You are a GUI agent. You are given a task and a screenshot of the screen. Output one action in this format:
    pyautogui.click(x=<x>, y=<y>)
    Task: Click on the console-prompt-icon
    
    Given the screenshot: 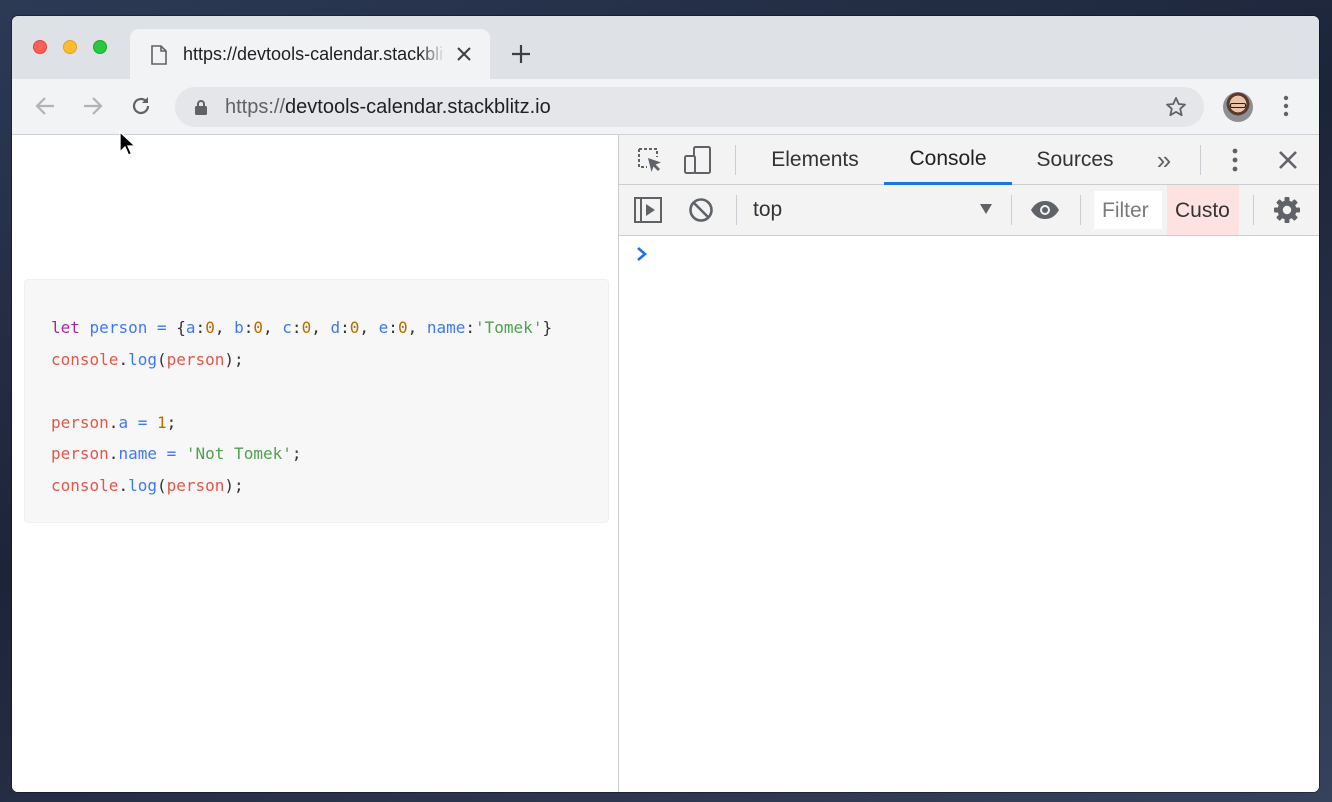 What is the action you would take?
    pyautogui.click(x=642, y=254)
    